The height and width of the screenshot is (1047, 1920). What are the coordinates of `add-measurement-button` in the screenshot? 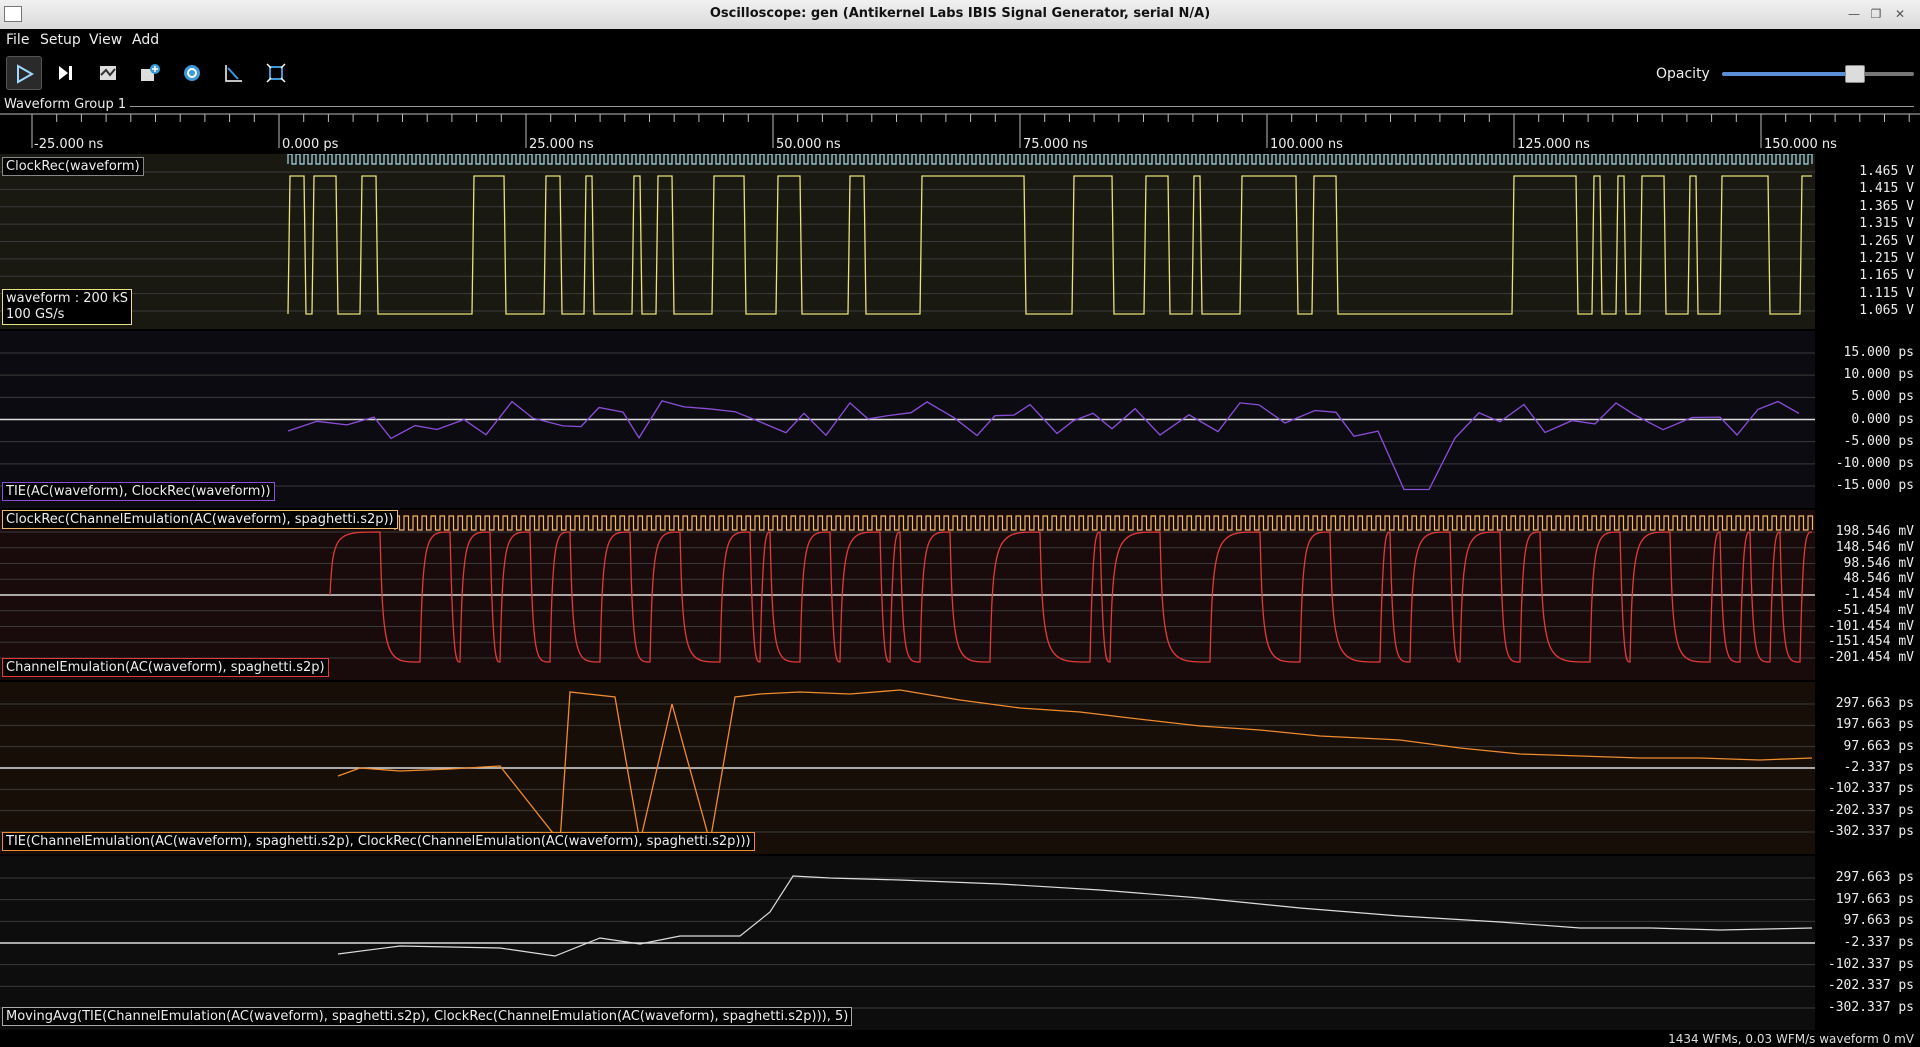 It's located at (150, 73).